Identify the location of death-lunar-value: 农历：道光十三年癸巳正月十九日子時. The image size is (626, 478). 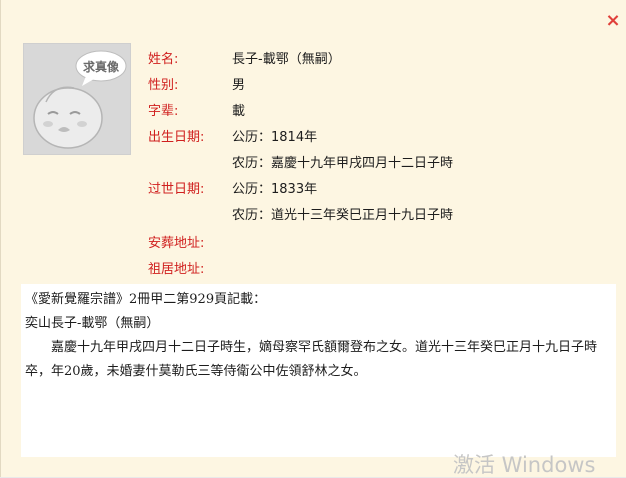
(343, 215).